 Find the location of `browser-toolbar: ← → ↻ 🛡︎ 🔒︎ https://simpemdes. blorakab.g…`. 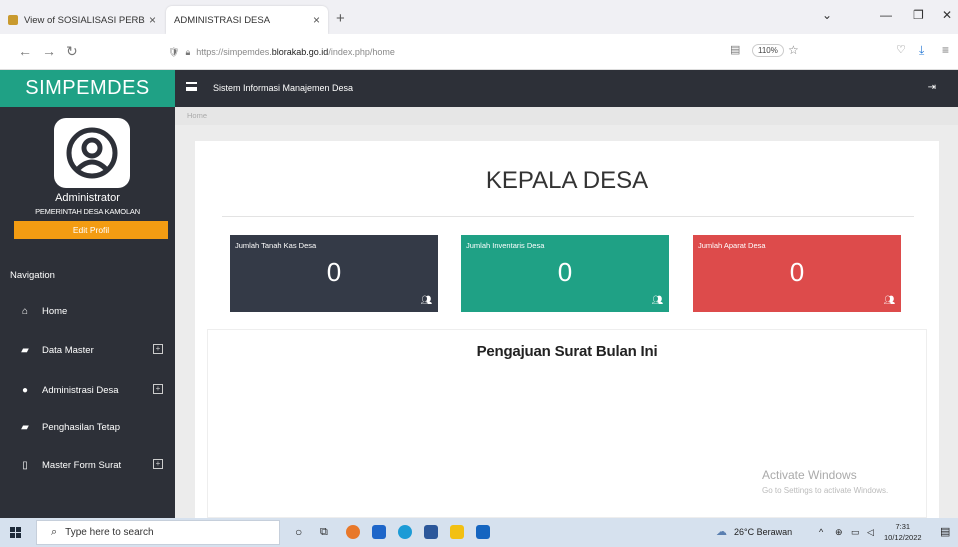

browser-toolbar: ← → ↻ 🛡︎ 🔒︎ https://simpemdes. blorakab.g… is located at coordinates (479, 52).